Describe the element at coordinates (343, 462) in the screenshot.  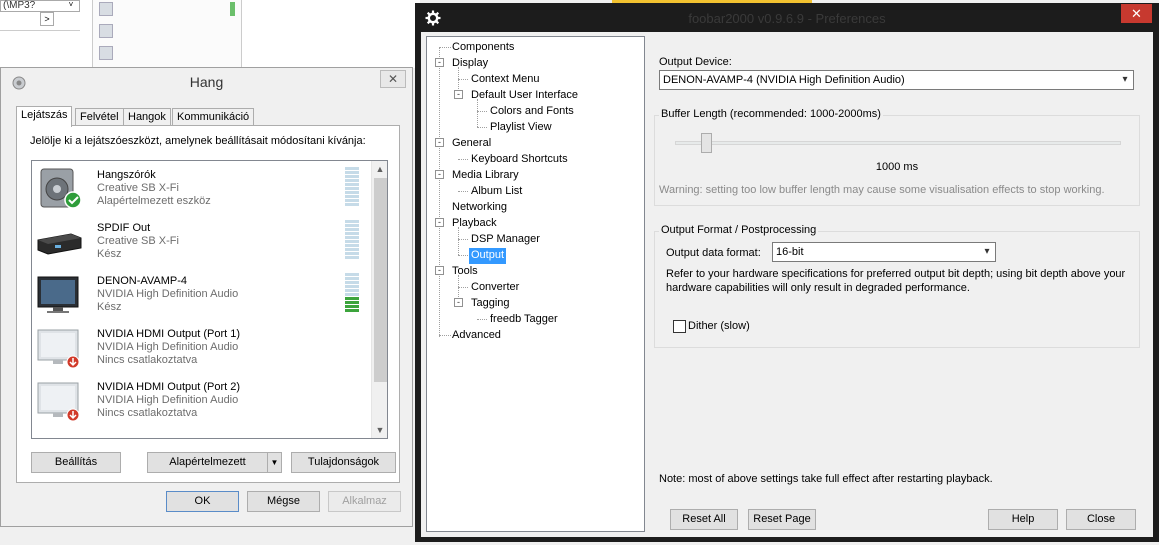
I see `properties-button: Tulajdonságok` at that location.